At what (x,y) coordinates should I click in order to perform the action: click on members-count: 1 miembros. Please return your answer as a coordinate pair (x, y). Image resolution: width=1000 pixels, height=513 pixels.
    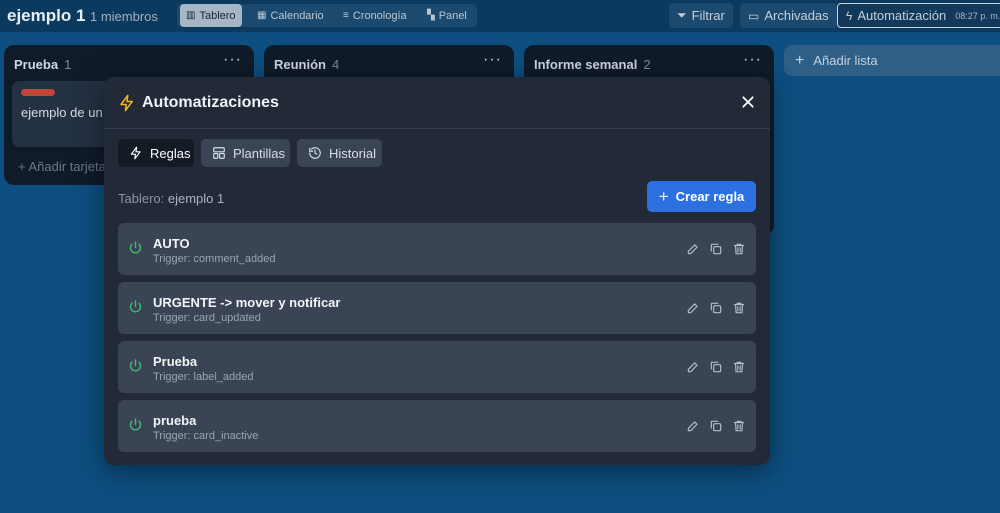
    Looking at the image, I should click on (124, 16).